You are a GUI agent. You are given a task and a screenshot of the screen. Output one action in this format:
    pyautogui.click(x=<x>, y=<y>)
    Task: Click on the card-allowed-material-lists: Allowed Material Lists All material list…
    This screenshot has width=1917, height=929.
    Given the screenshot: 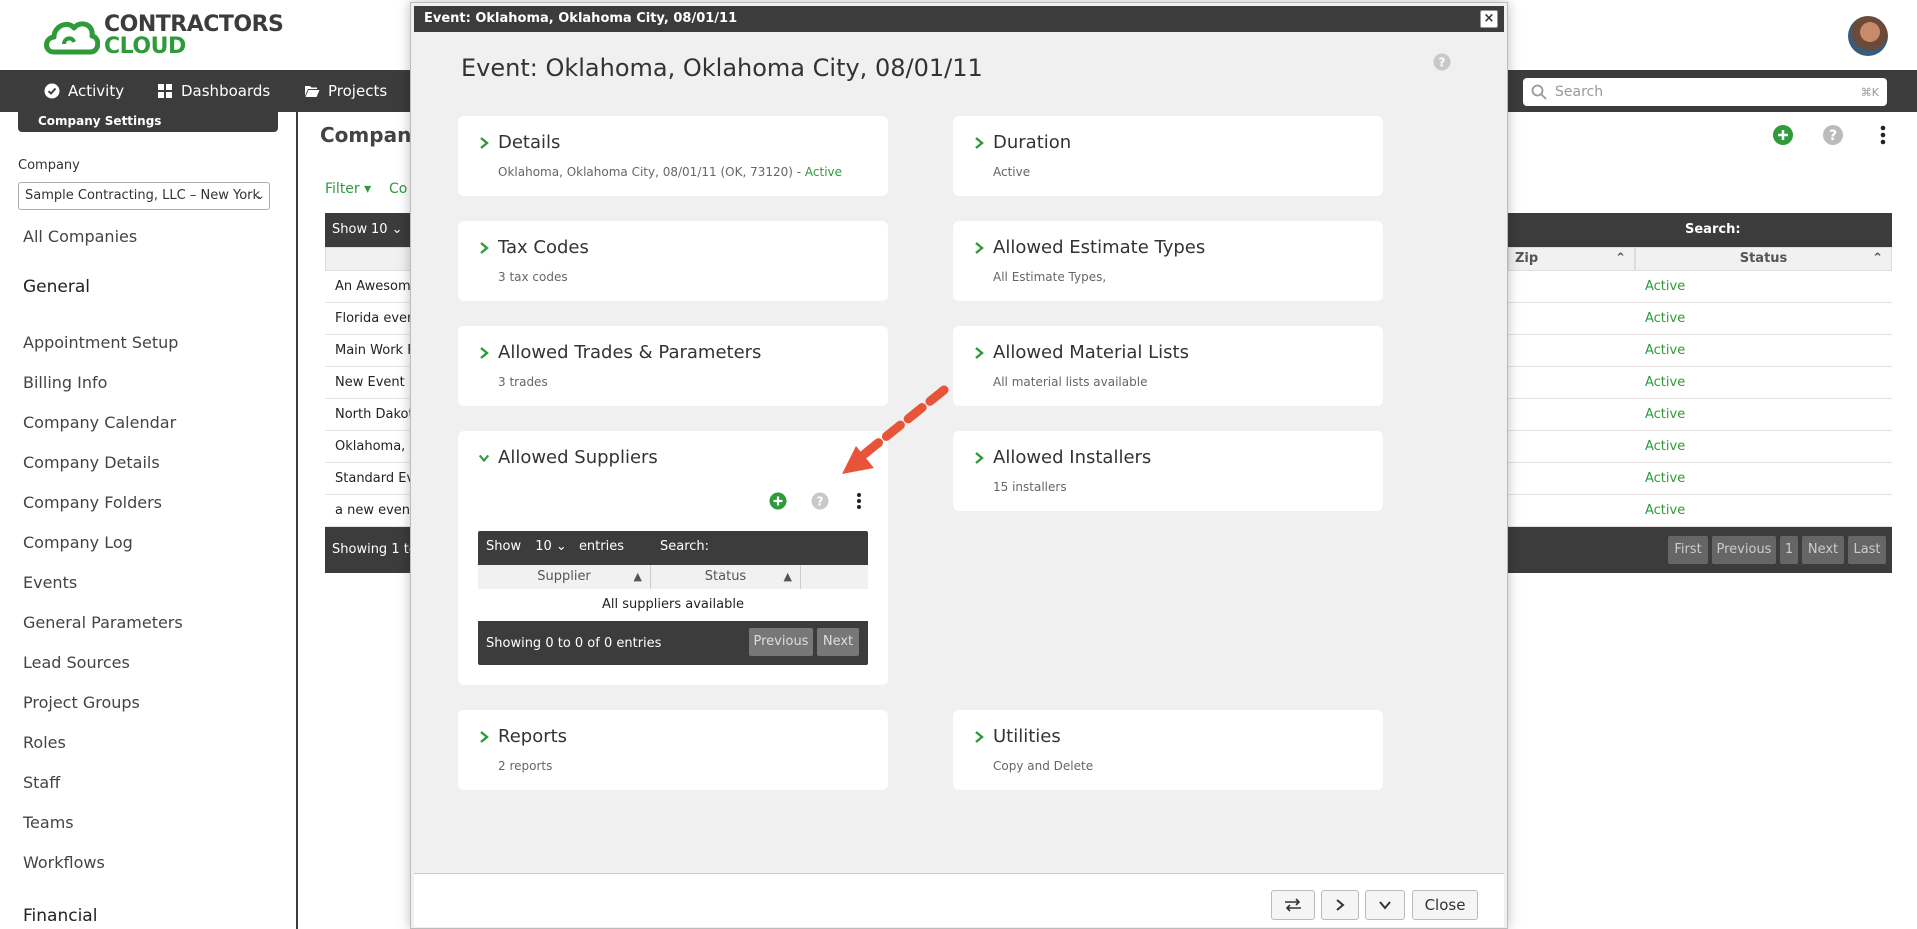 What is the action you would take?
    pyautogui.click(x=1168, y=366)
    